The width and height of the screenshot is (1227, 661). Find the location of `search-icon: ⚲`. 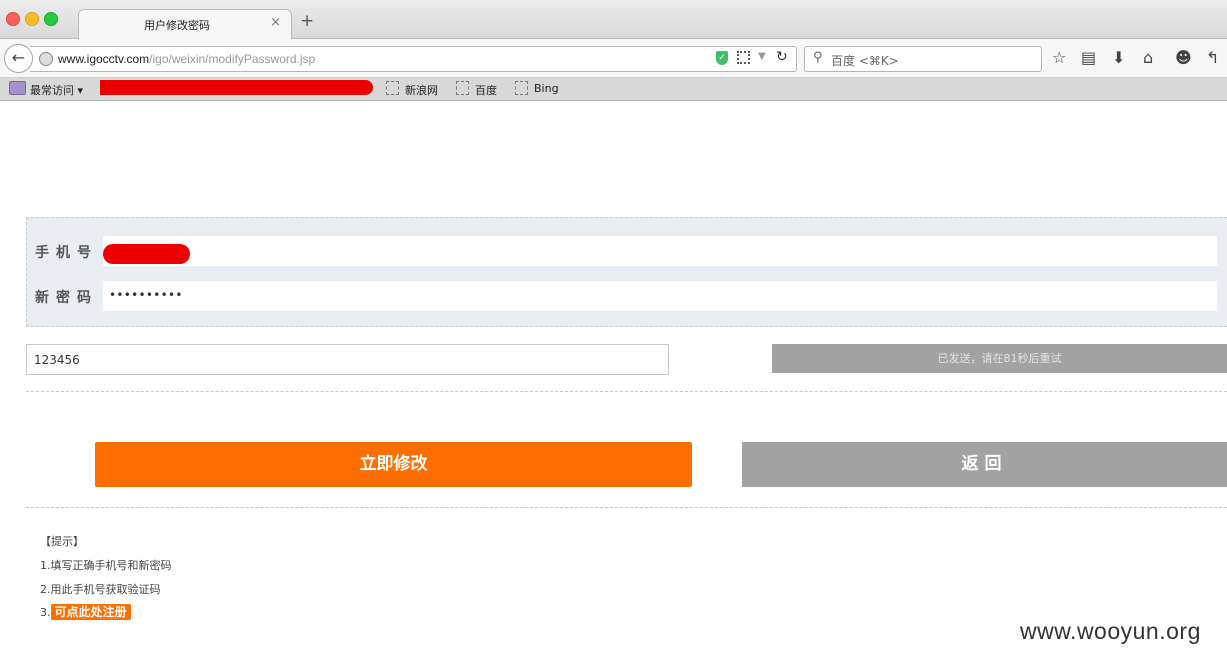

search-icon: ⚲ is located at coordinates (818, 57).